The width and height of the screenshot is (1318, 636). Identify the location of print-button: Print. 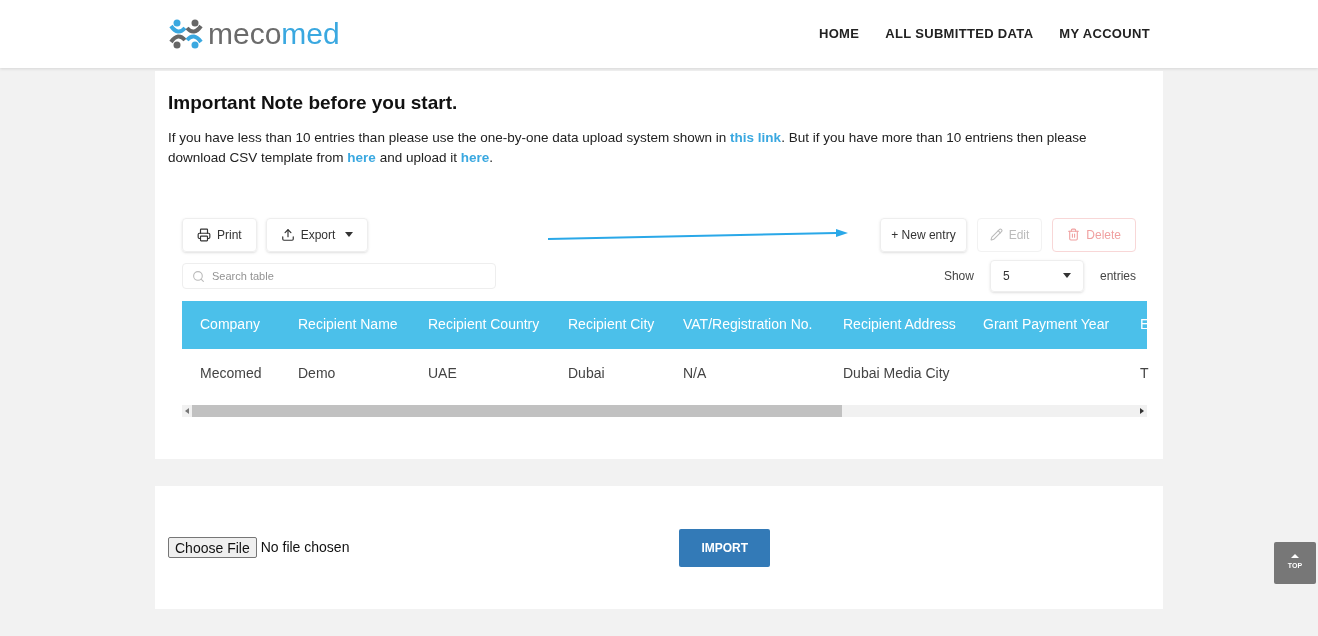
(219, 234).